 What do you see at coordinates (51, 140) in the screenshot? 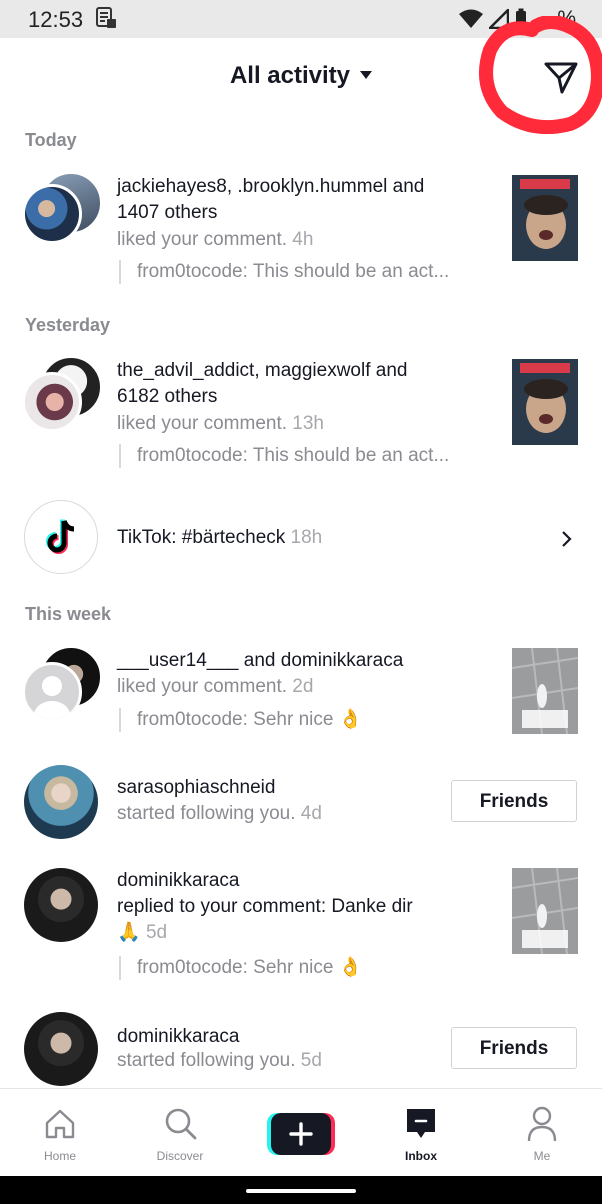
I see `section-today: Today` at bounding box center [51, 140].